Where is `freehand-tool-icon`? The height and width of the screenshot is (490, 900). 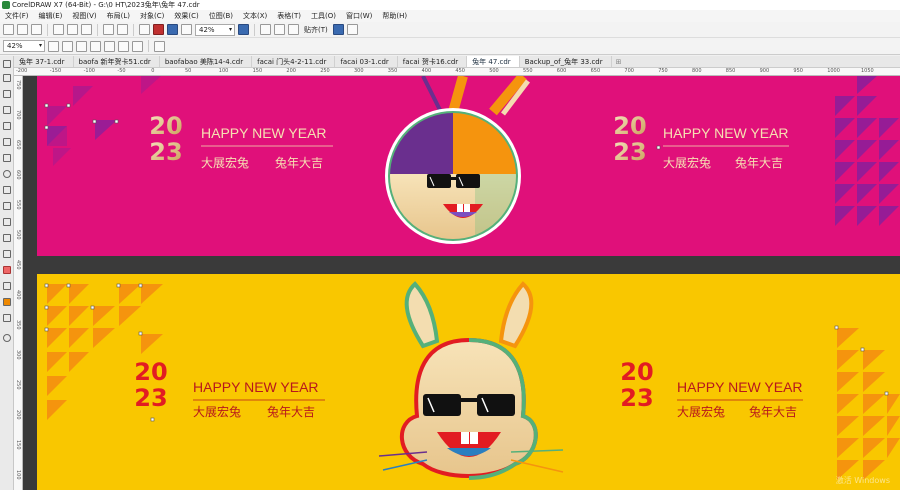 freehand-tool-icon is located at coordinates (7, 126).